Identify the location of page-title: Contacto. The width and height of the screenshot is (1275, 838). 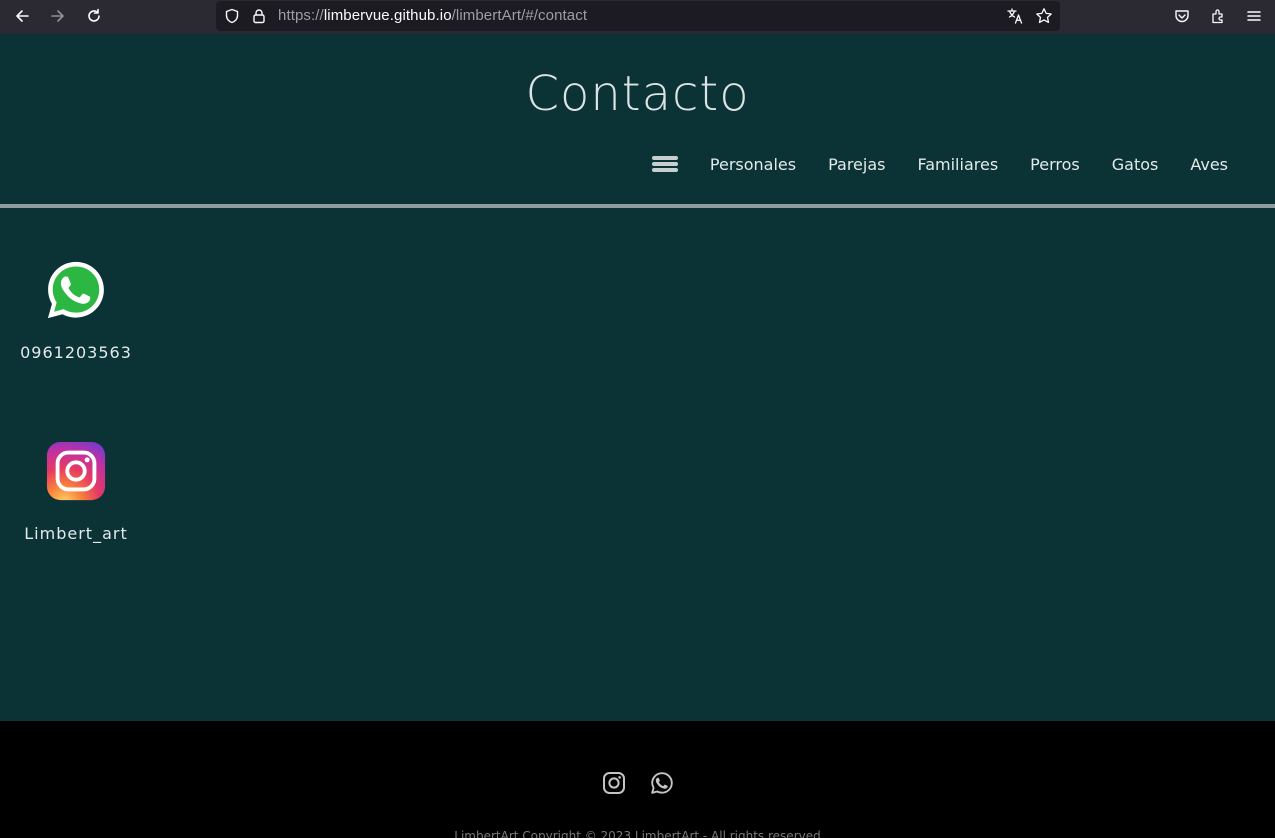
(637, 94).